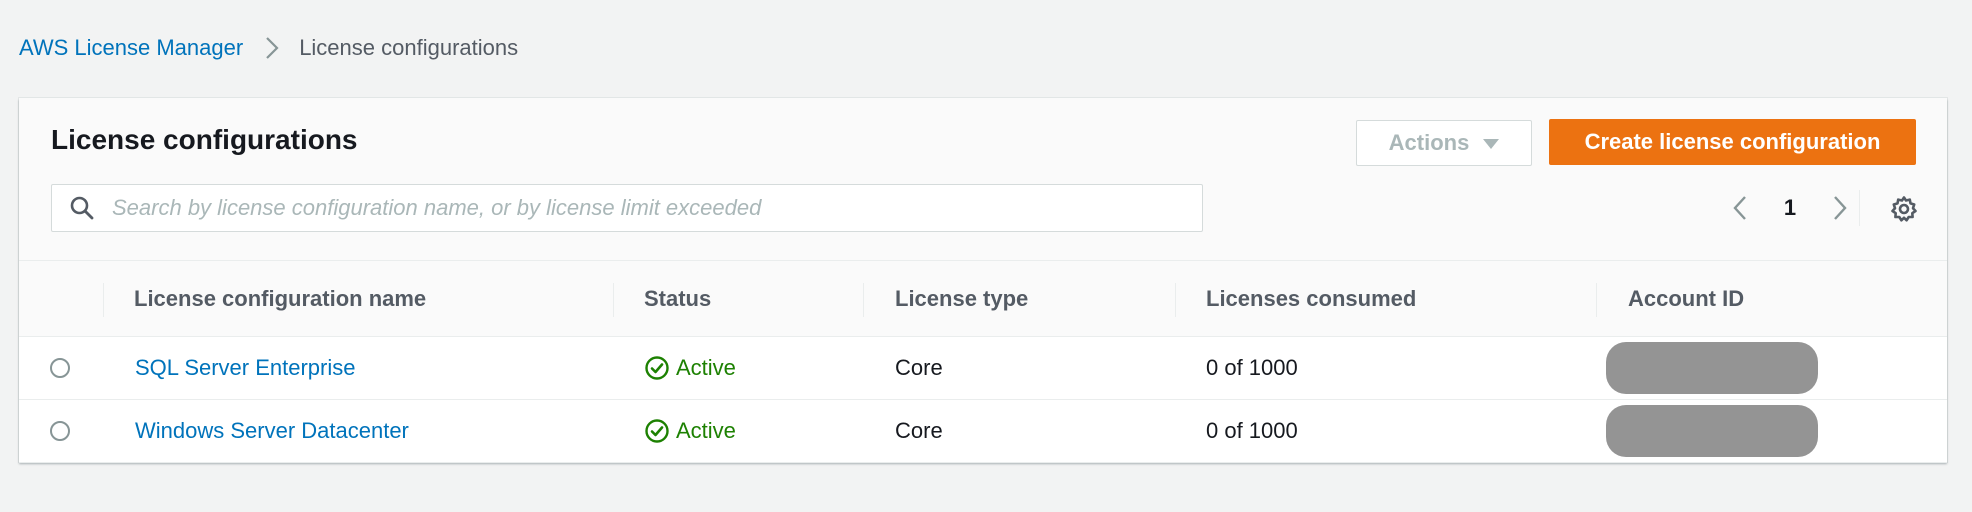  What do you see at coordinates (204, 139) in the screenshot?
I see `panel-title: License configurations` at bounding box center [204, 139].